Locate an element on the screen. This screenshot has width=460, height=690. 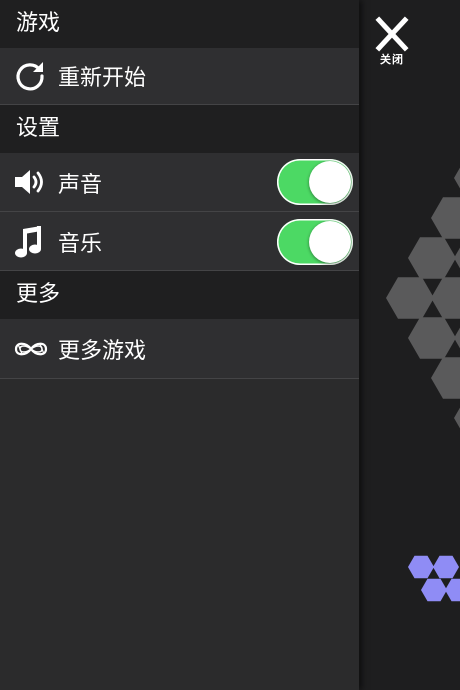
refresh-icon is located at coordinates (30, 76).